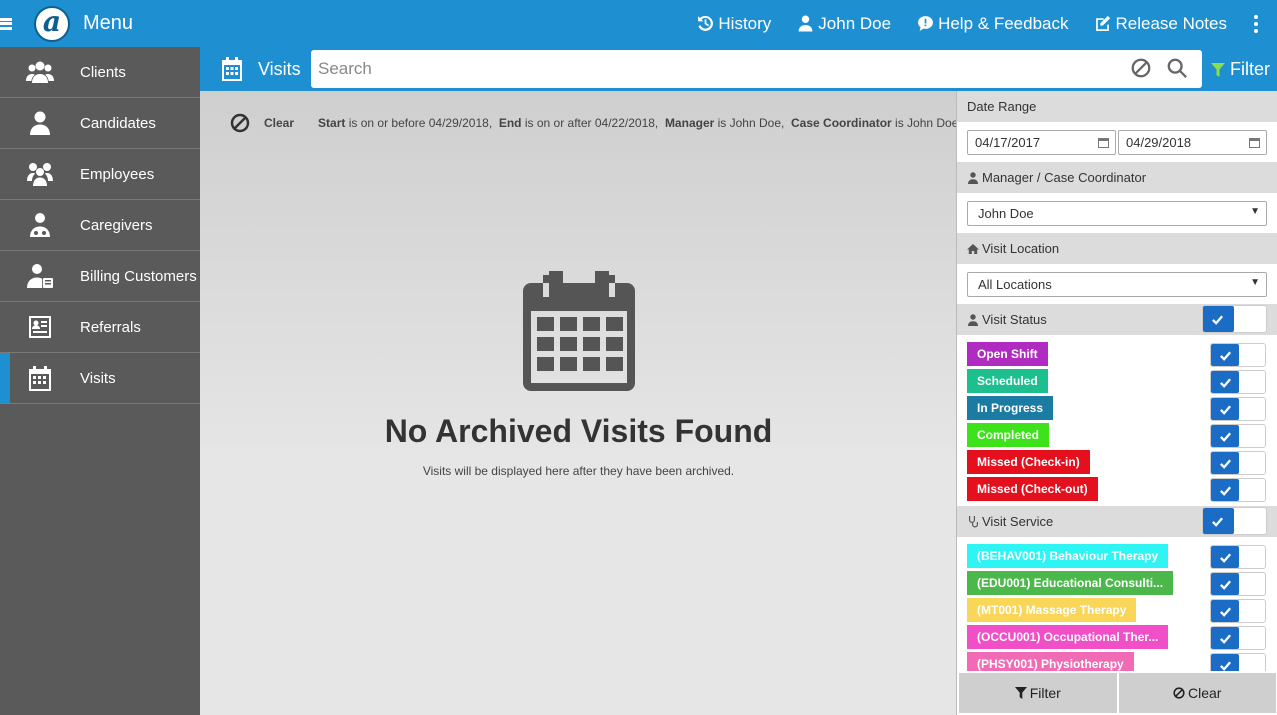  I want to click on visit-status-badge: In Progress, so click(1010, 408).